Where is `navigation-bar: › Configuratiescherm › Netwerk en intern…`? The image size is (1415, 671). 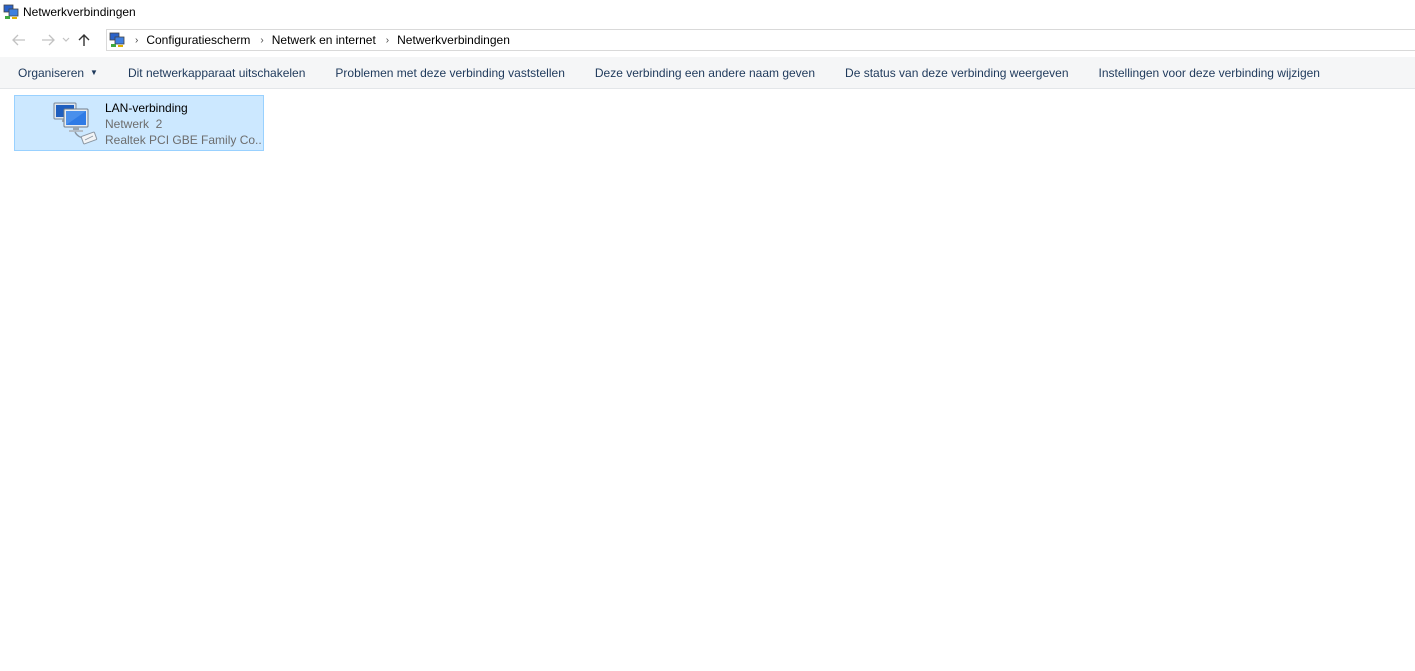 navigation-bar: › Configuratiescherm › Netwerk en intern… is located at coordinates (707, 40).